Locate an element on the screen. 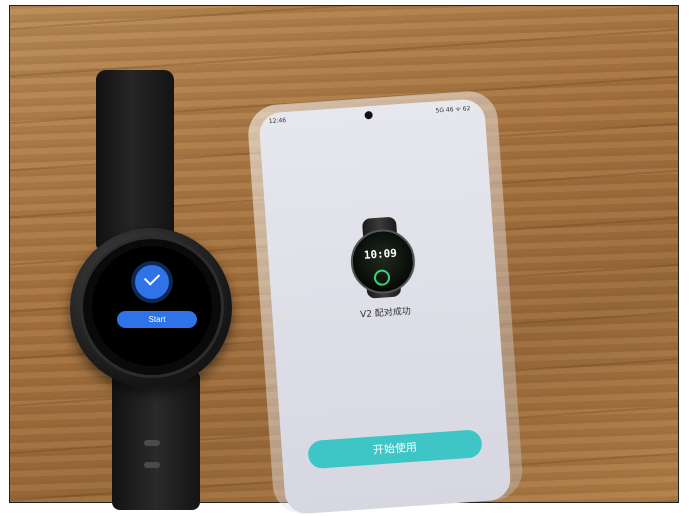 Image resolution: width=693 pixels, height=516 pixels. watch-start-button: Start is located at coordinates (157, 319).